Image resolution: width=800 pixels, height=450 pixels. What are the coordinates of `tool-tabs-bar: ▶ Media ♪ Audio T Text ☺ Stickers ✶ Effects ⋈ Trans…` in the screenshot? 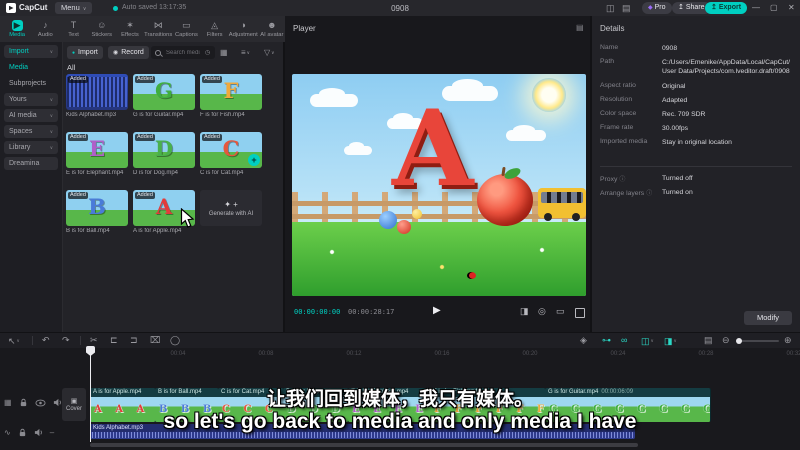 It's located at (144, 29).